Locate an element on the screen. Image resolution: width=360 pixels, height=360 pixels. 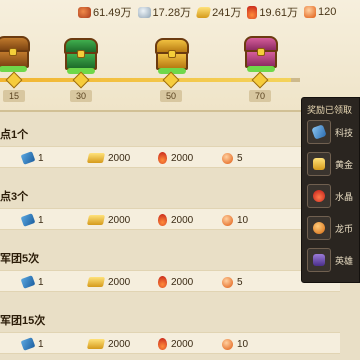
resource-orb-value: 120 is located at coordinates (327, 12).